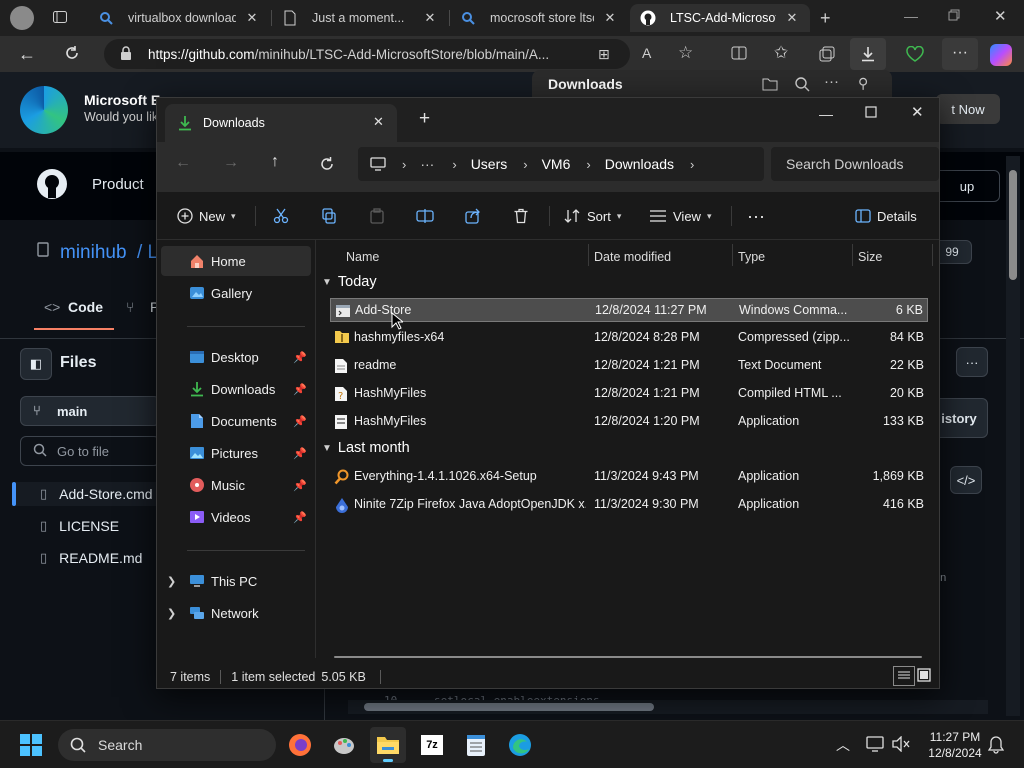 Image resolution: width=1024 pixels, height=768 pixels. What do you see at coordinates (556, 164) in the screenshot?
I see `breadcrumb-vm6: VM6` at bounding box center [556, 164].